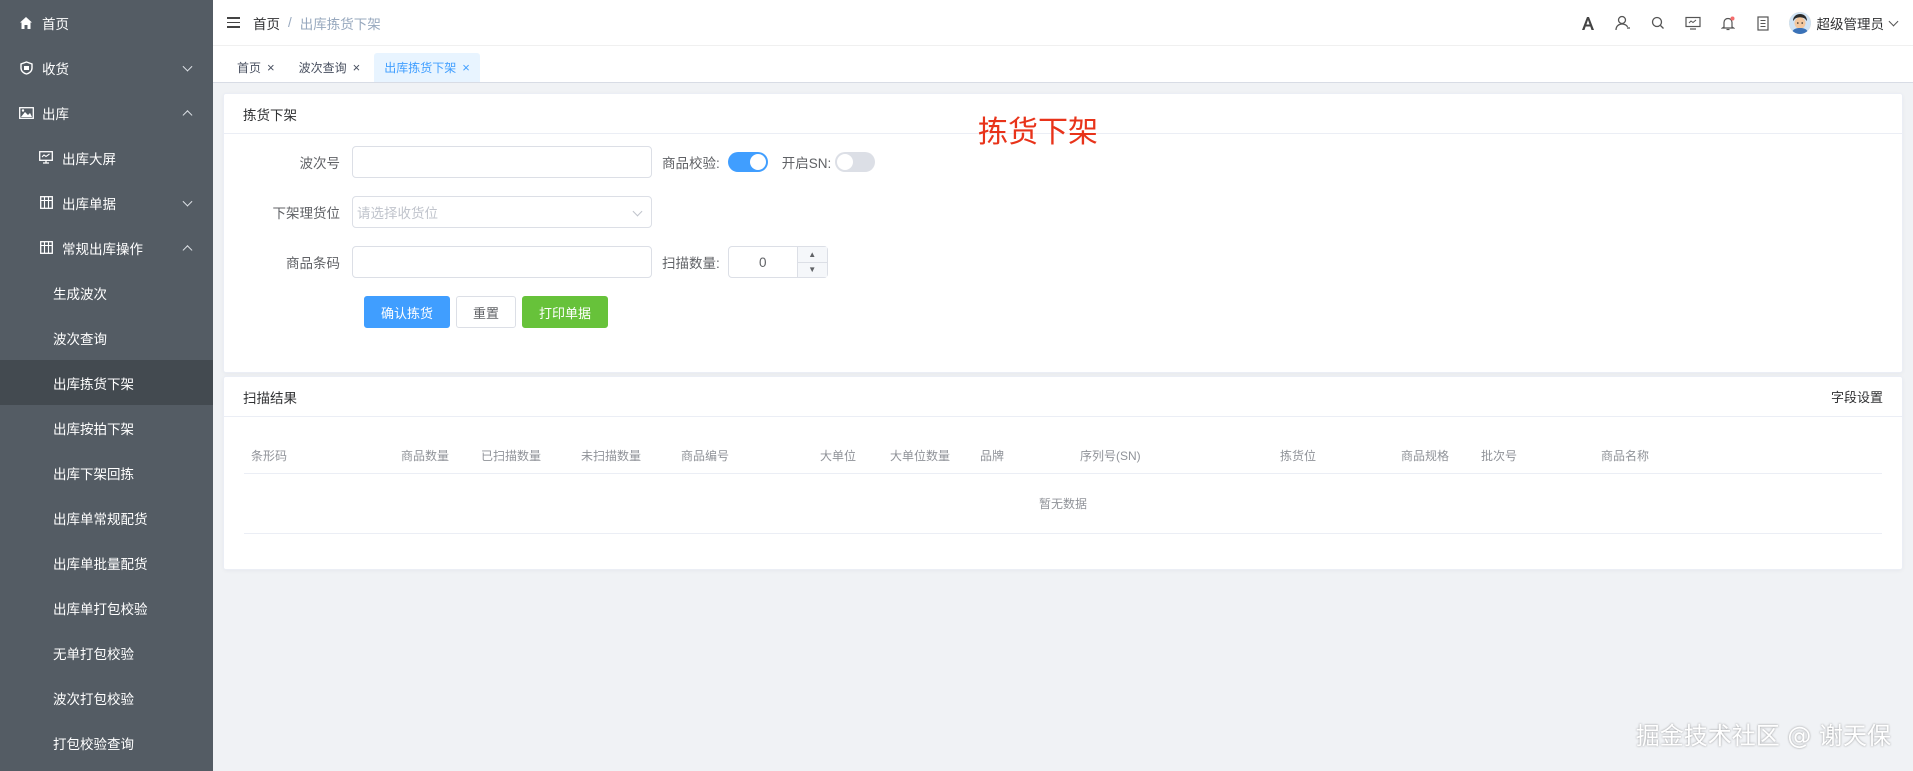 This screenshot has height=771, width=1913. I want to click on sidebar-item-picking-shelf: 出库拣货下架, so click(106, 382).